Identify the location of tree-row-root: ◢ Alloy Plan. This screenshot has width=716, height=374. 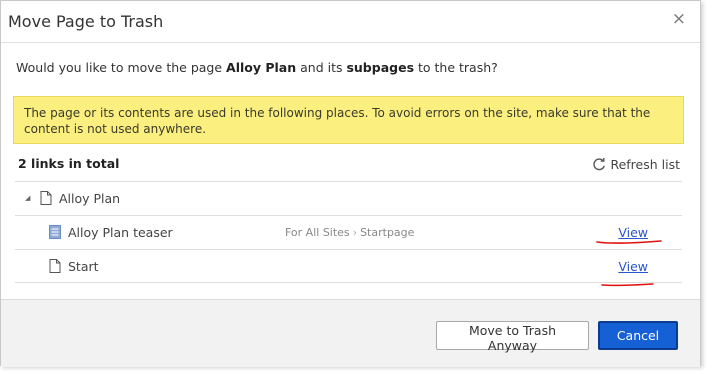
(348, 198).